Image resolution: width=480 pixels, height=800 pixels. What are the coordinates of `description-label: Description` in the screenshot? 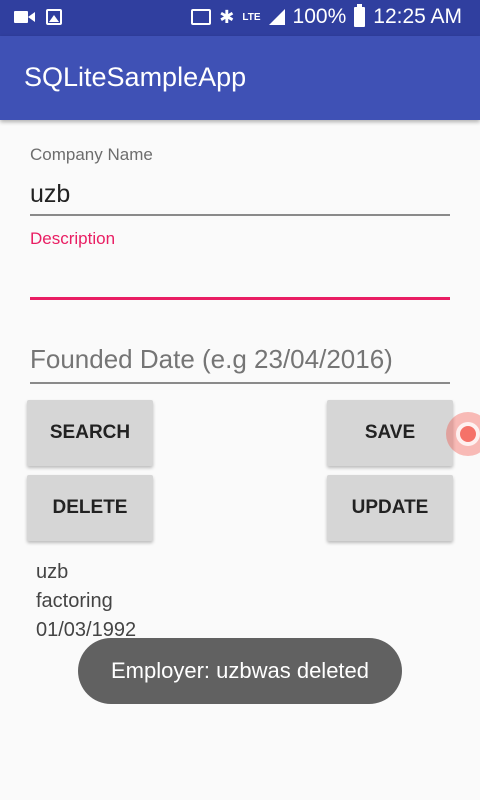 It's located at (73, 238).